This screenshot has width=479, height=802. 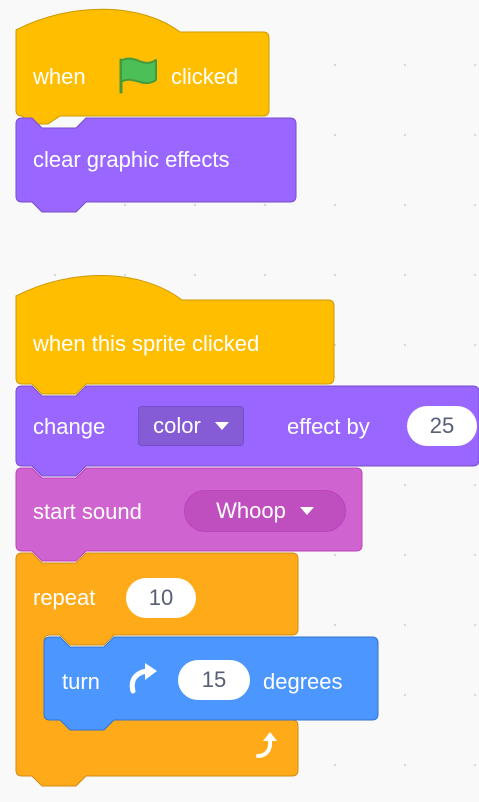 I want to click on start-sound-label: start sound, so click(x=87, y=511).